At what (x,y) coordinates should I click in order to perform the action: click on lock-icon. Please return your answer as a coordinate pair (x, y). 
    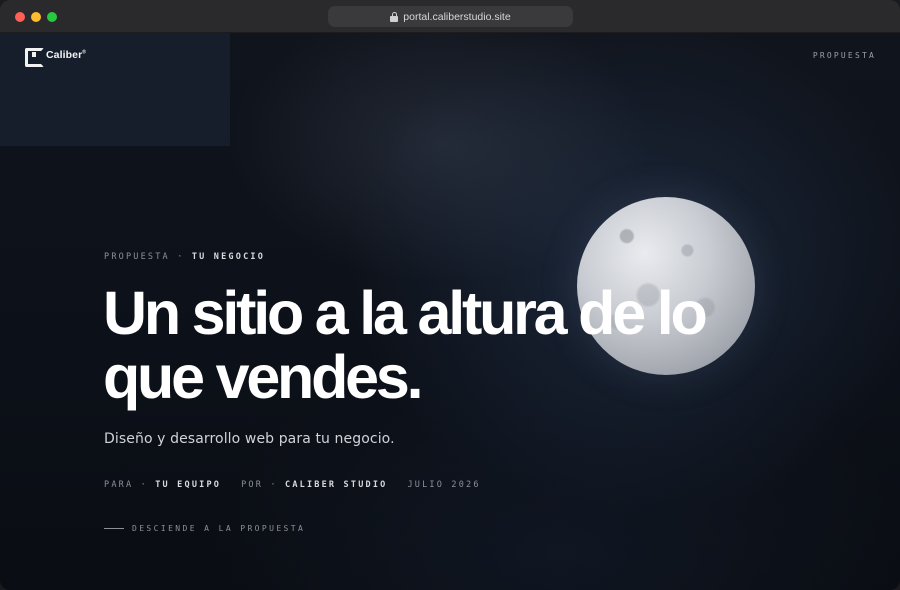
    Looking at the image, I should click on (394, 16).